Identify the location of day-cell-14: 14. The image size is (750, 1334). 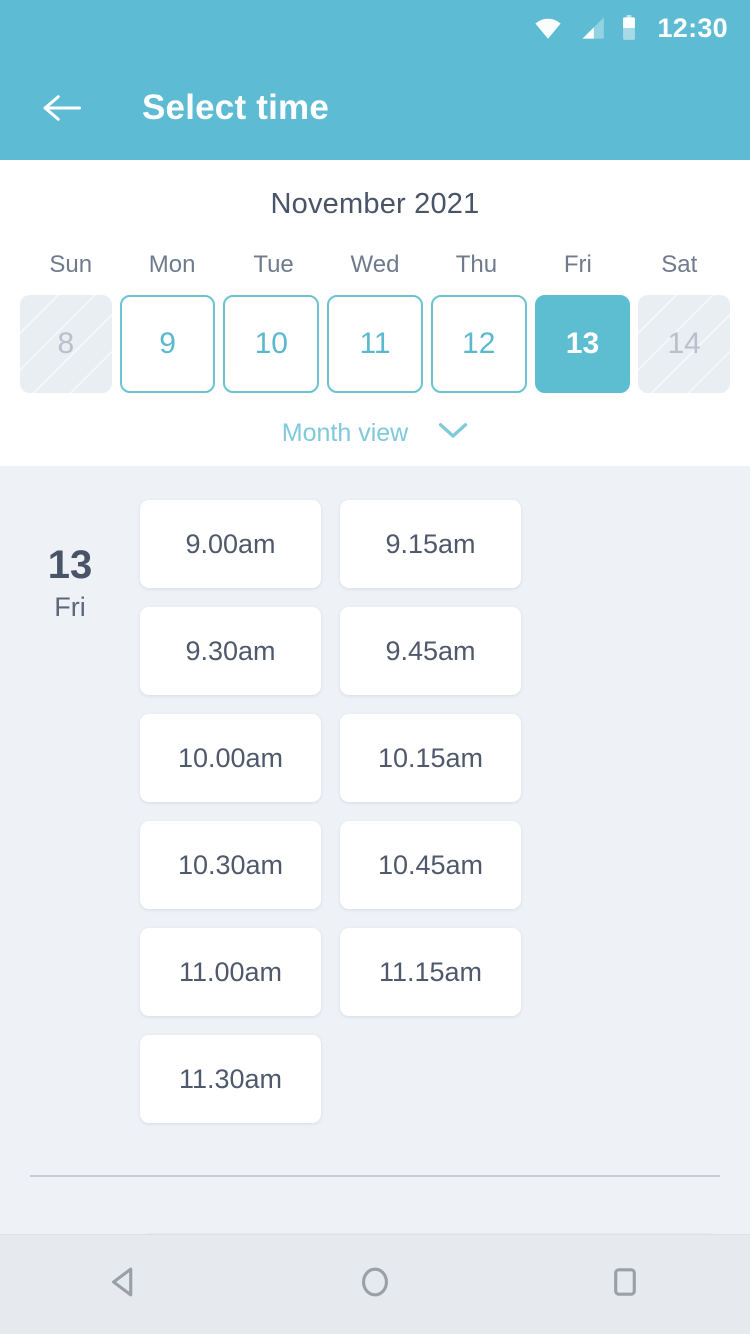
(684, 344).